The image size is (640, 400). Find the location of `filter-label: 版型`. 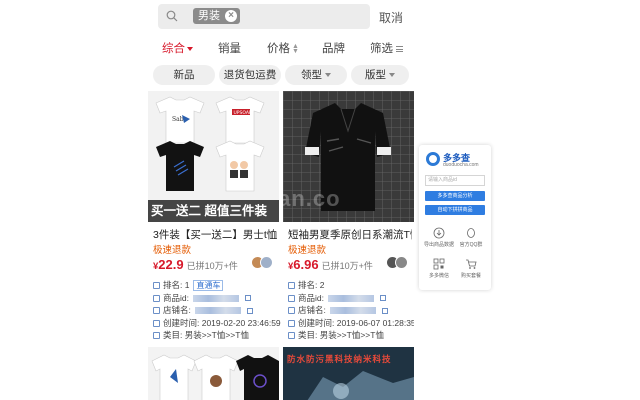

filter-label: 版型 is located at coordinates (375, 75).